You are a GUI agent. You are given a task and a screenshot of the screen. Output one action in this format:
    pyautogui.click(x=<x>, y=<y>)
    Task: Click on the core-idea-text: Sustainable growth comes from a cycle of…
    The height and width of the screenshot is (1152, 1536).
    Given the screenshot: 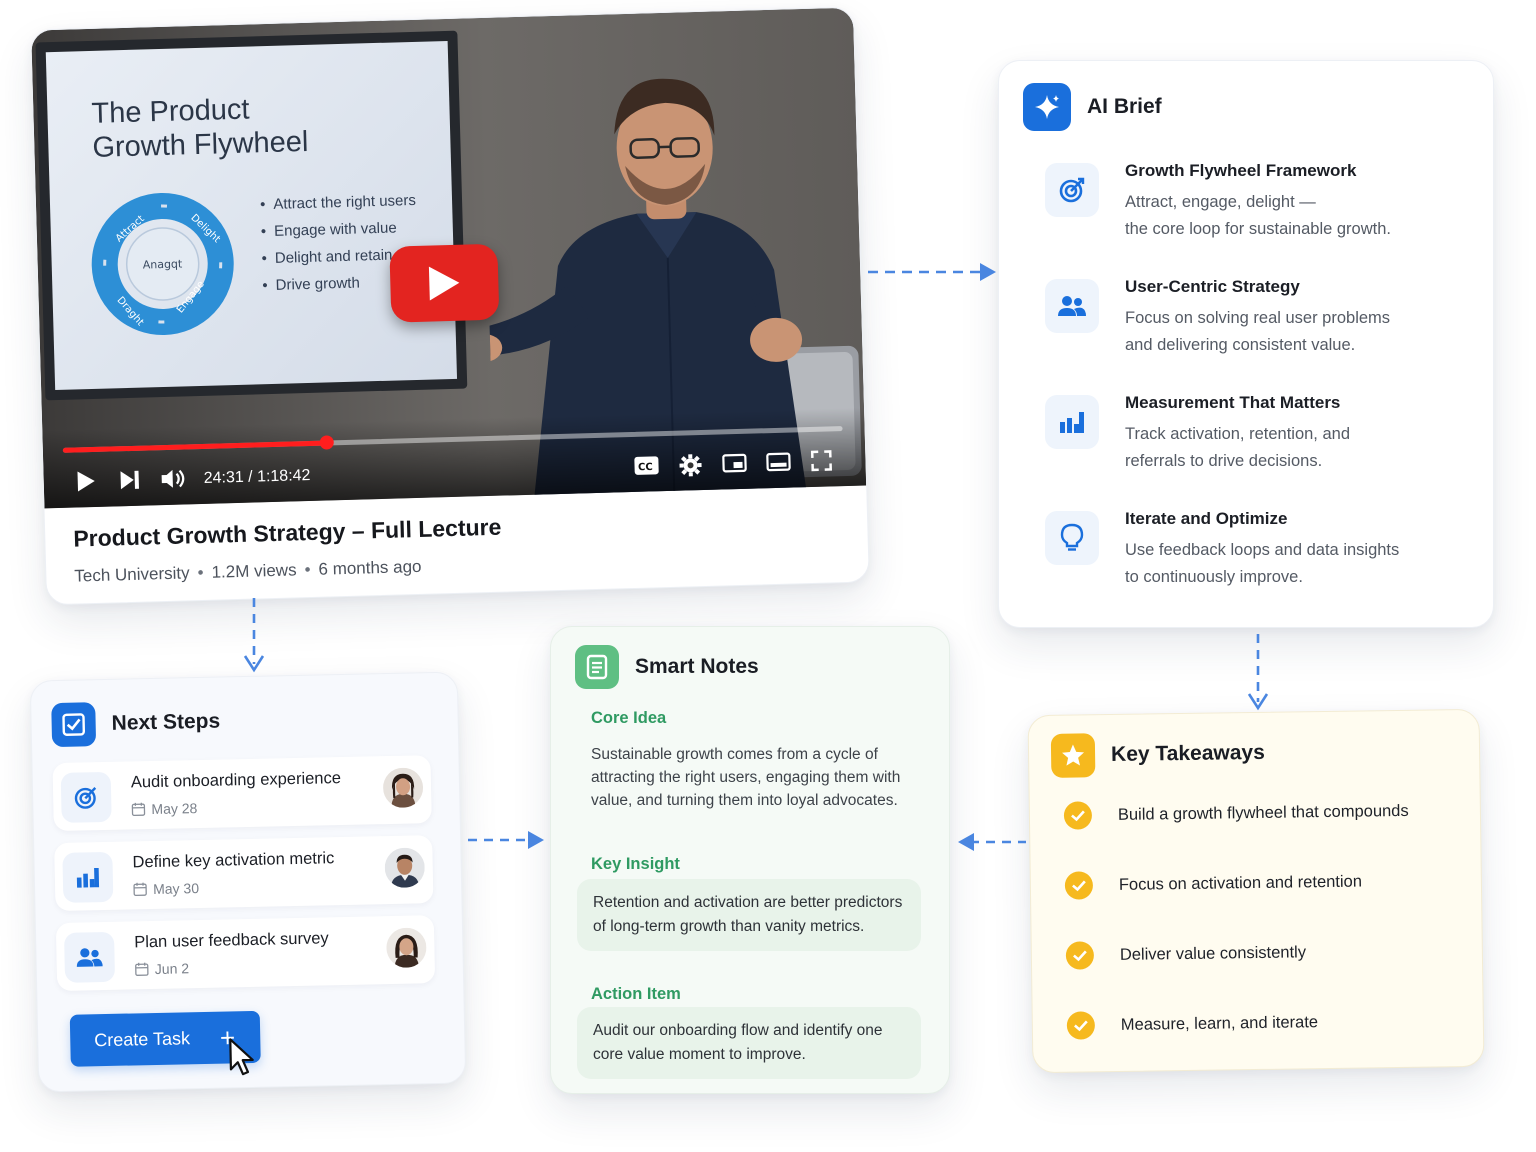 What is the action you would take?
    pyautogui.click(x=746, y=777)
    